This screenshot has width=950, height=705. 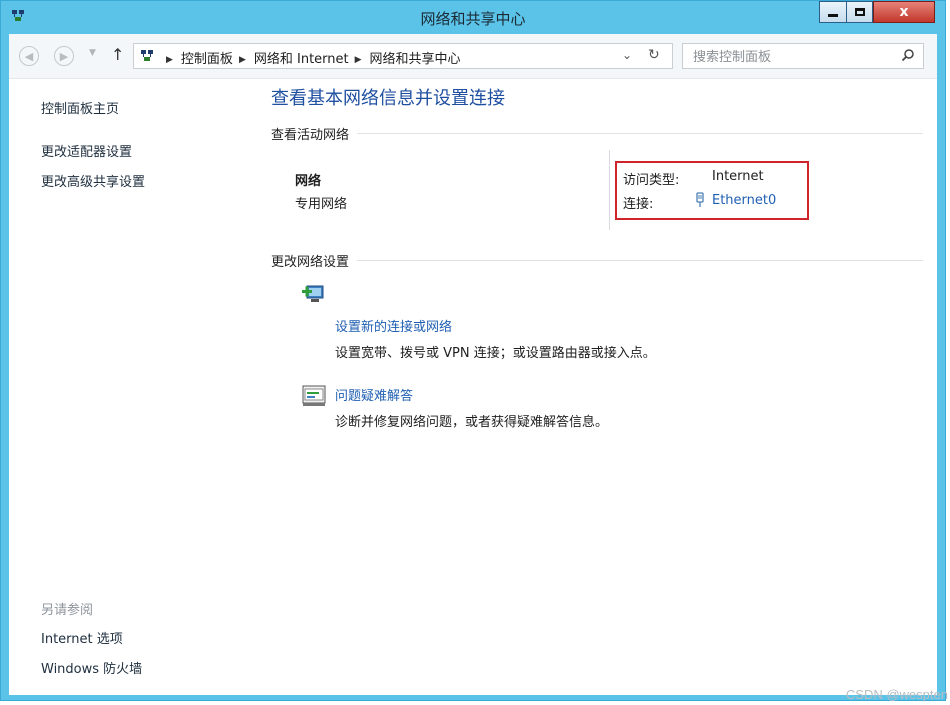 What do you see at coordinates (833, 15) in the screenshot?
I see `minimize-icon` at bounding box center [833, 15].